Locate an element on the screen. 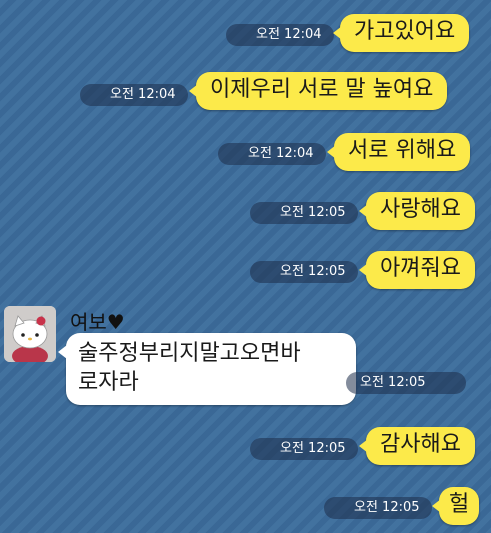 The width and height of the screenshot is (491, 533). message-bubble-out: 가고있어요 is located at coordinates (401, 33).